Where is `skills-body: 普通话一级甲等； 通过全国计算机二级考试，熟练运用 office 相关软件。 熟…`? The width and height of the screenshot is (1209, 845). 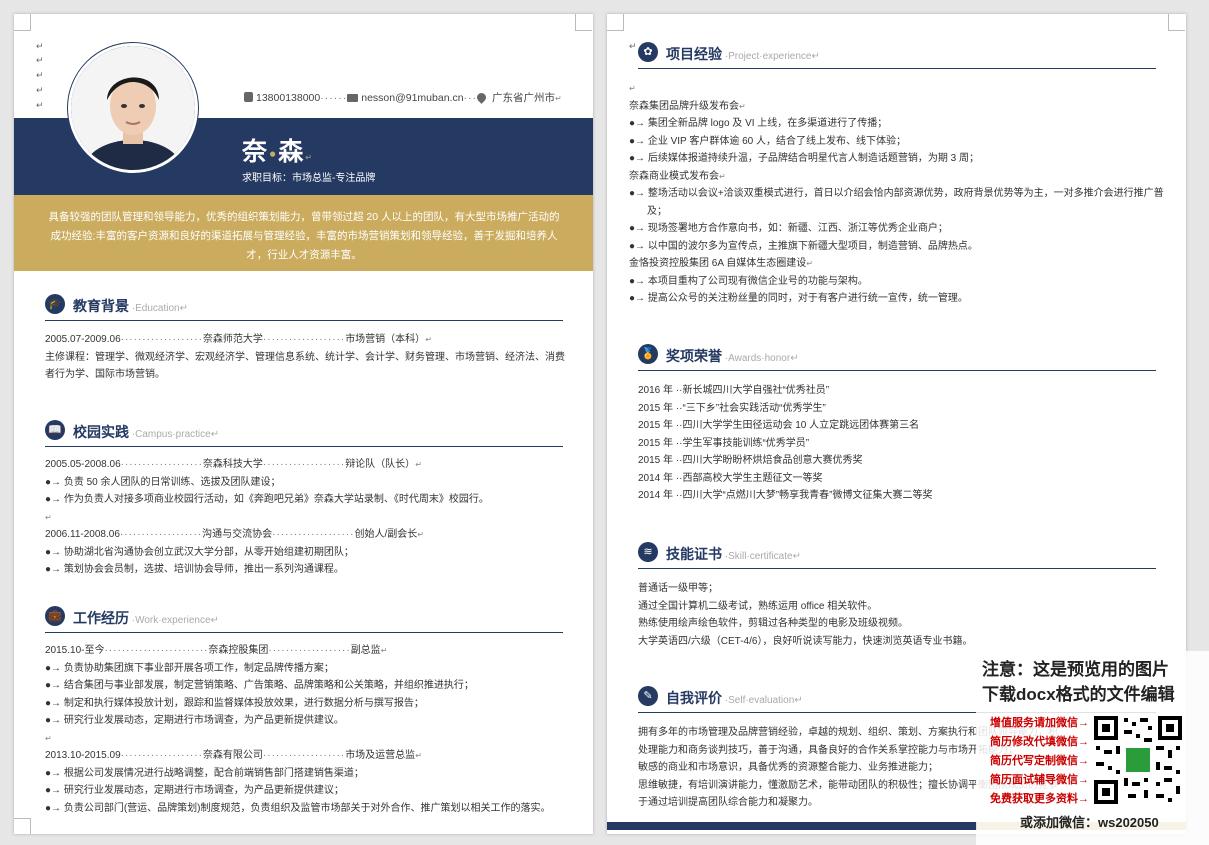 skills-body: 普通话一级甲等； 通过全国计算机二级考试，熟练运用 office 相关软件。 熟… is located at coordinates (898, 615).